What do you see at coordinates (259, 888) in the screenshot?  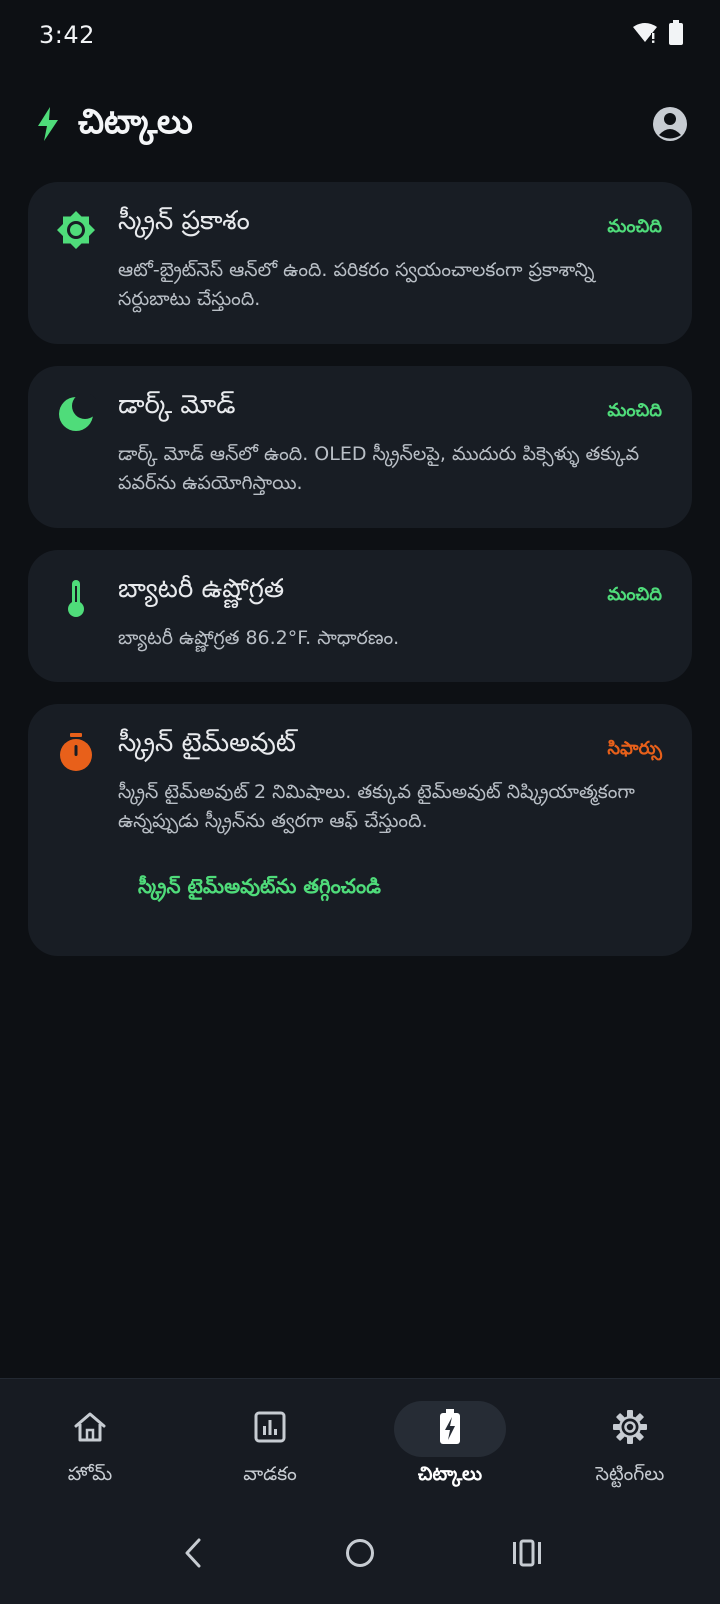 I see `reduce-timeout-button: స్క్రీన్ టైమ్‌అవుట్‌ను తగ్గించండి` at bounding box center [259, 888].